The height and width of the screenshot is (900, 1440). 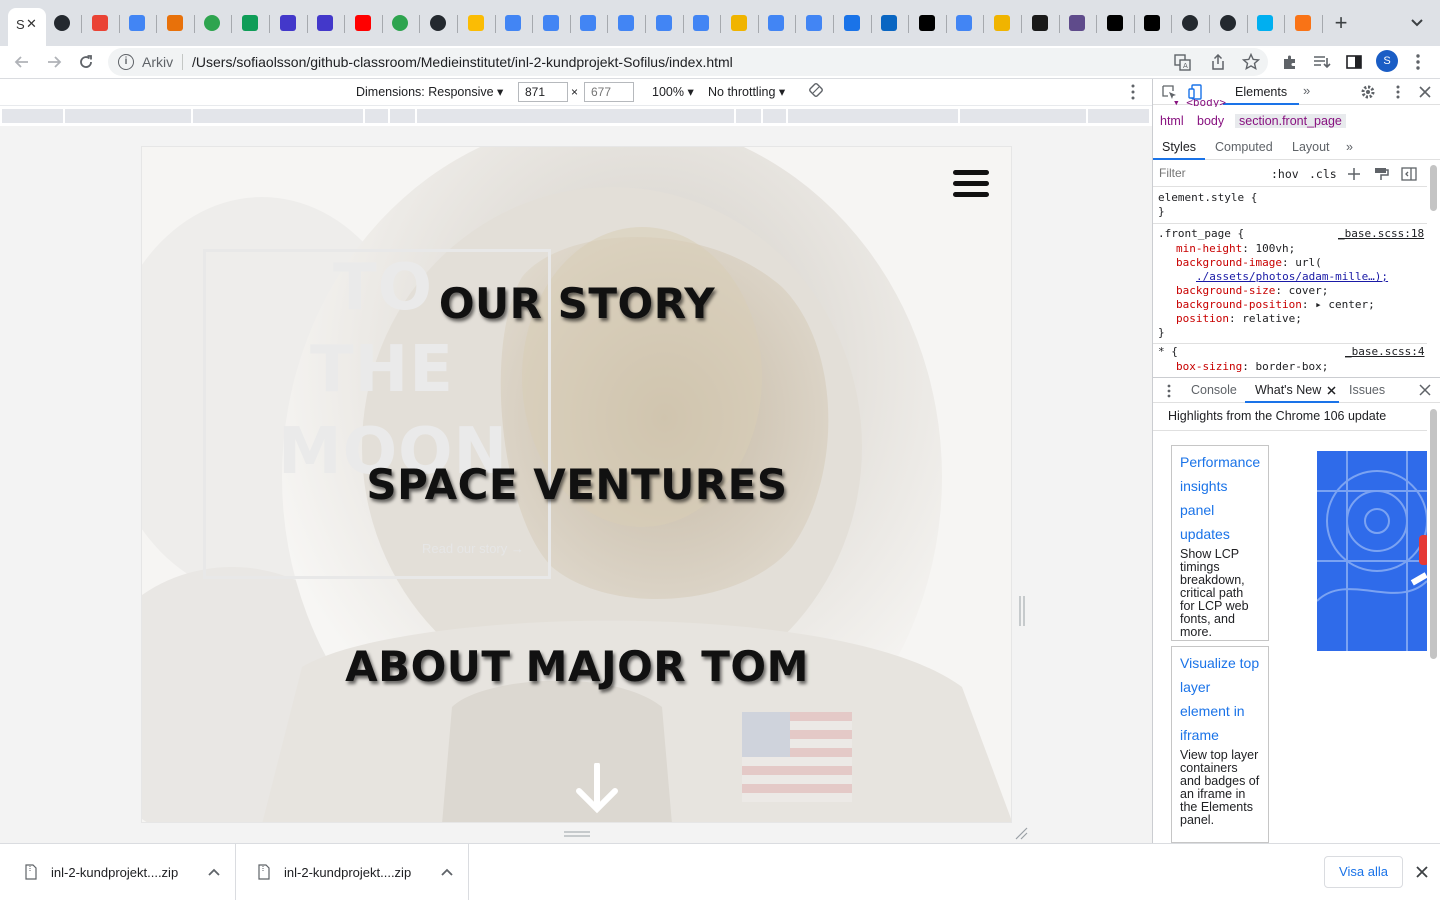 I want to click on reading-list-button, so click(x=1322, y=62).